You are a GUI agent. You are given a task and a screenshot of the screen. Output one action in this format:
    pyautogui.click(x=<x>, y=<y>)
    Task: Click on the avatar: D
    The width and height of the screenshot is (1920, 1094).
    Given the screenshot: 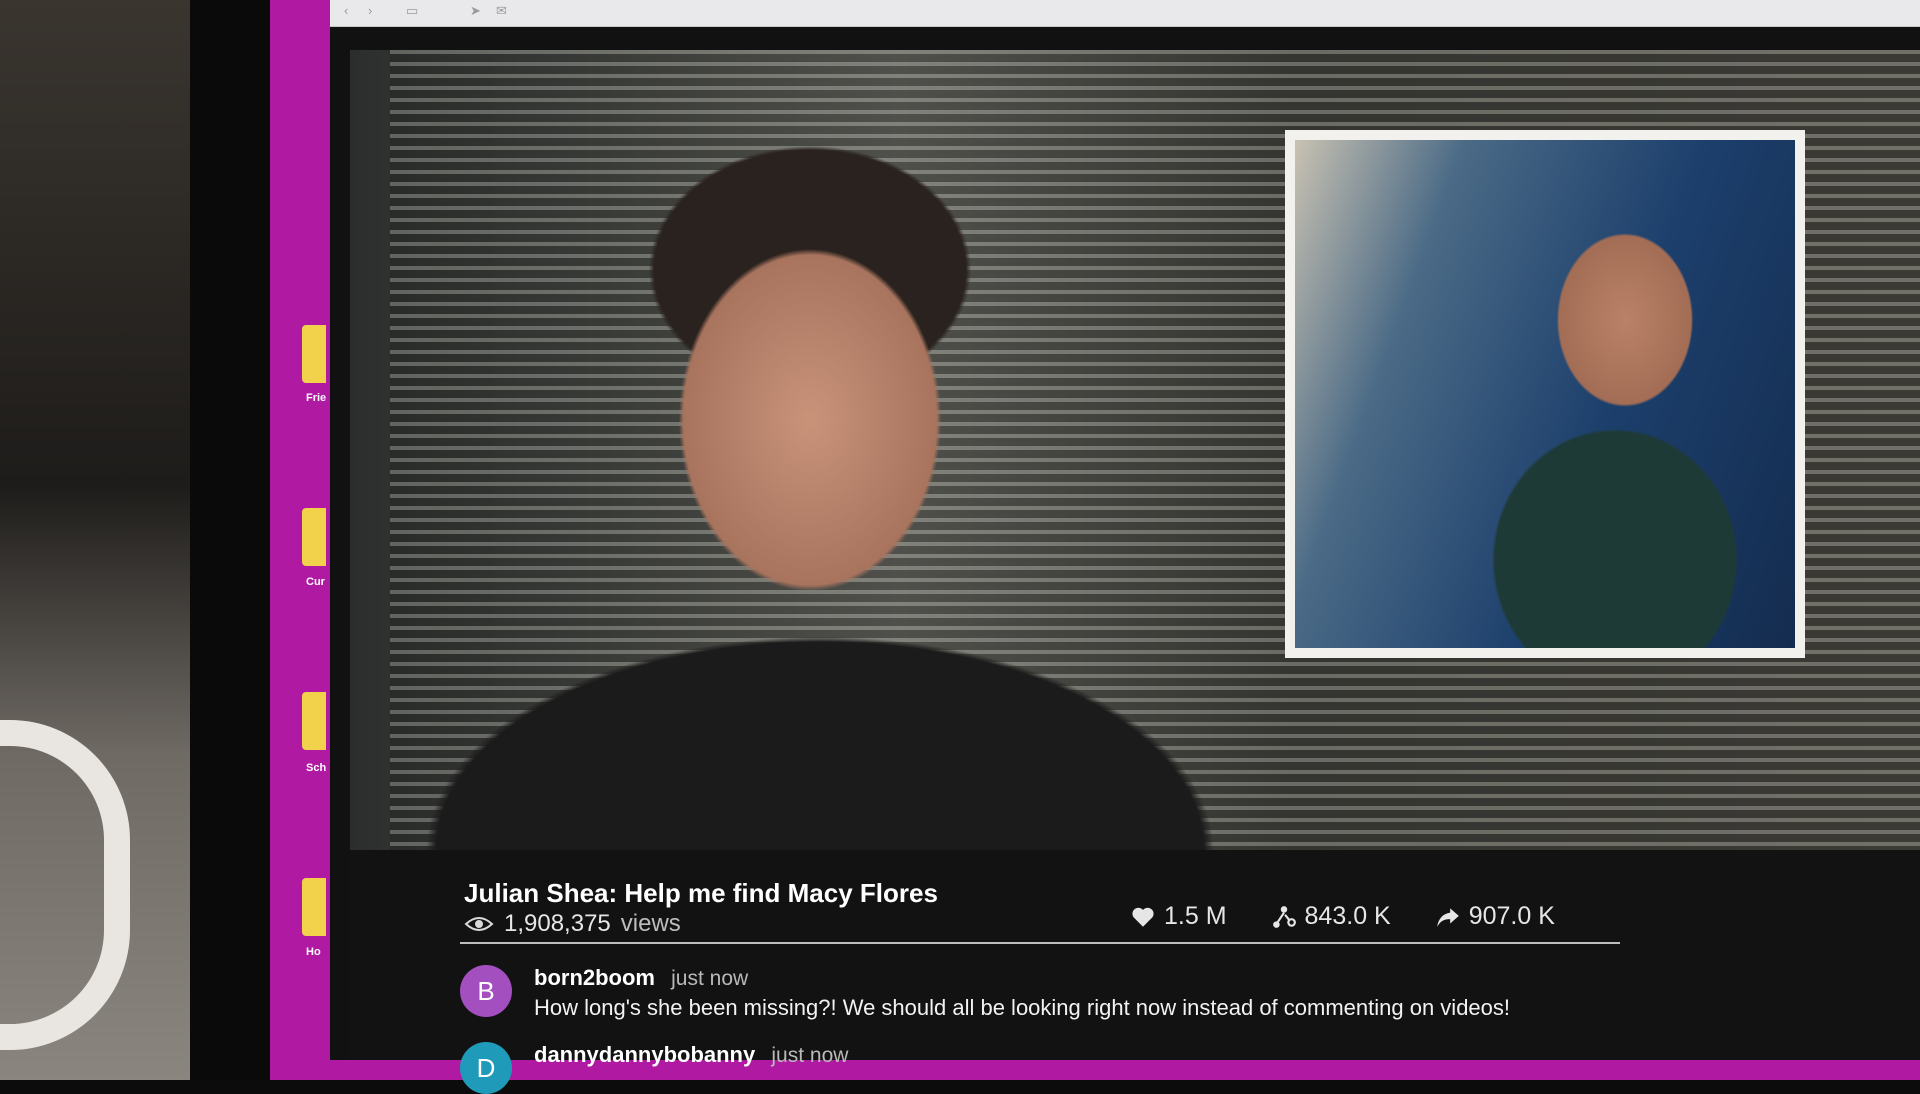 What is the action you would take?
    pyautogui.click(x=486, y=1068)
    